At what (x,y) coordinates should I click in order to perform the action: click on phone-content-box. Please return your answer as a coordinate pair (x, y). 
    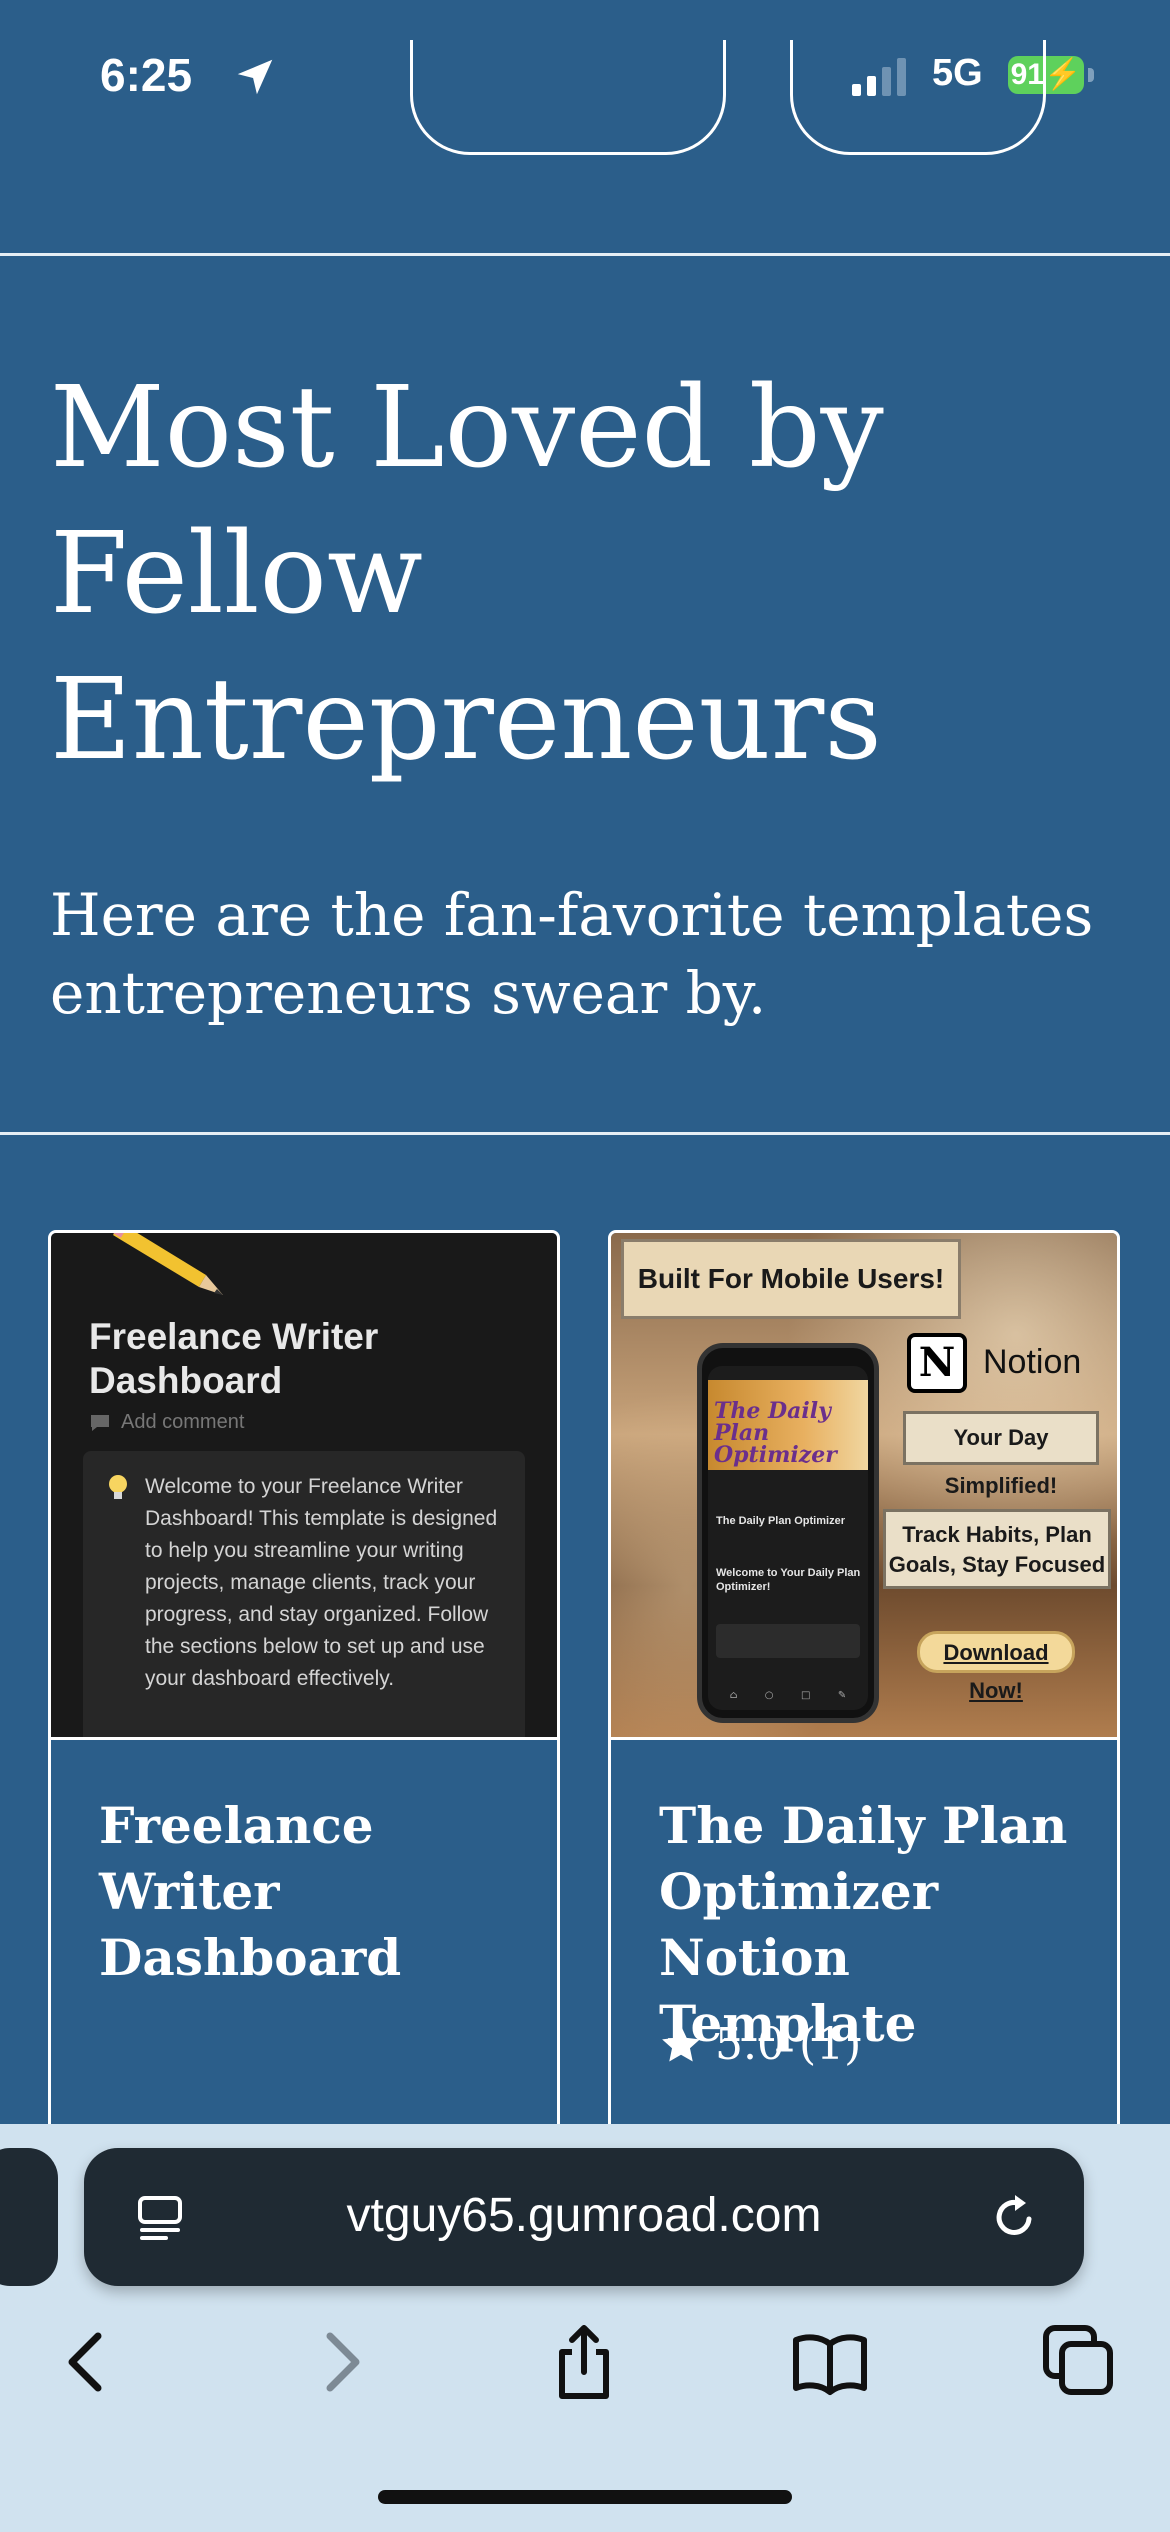
    Looking at the image, I should click on (788, 1641).